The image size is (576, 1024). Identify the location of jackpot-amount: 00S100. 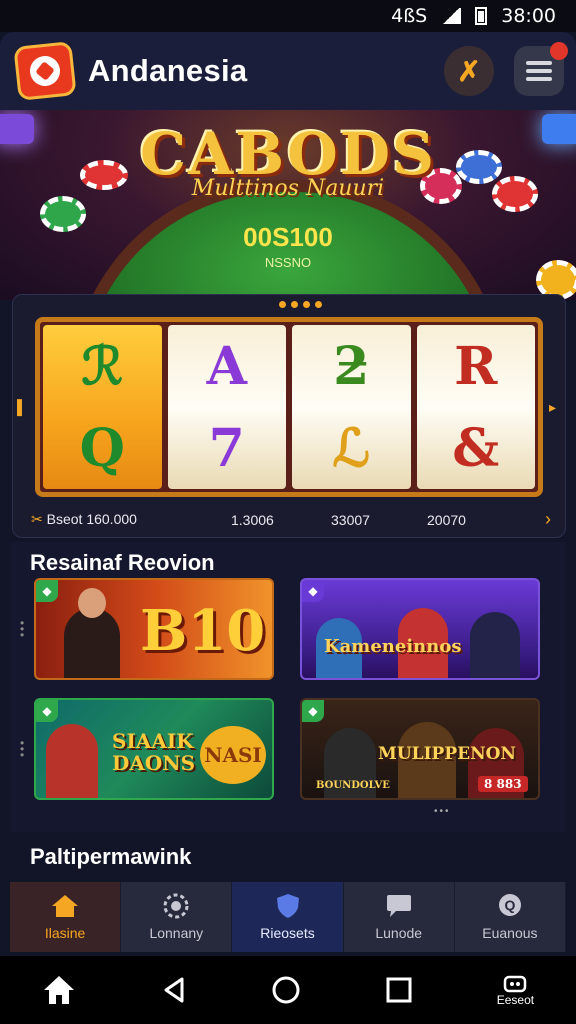
(288, 237).